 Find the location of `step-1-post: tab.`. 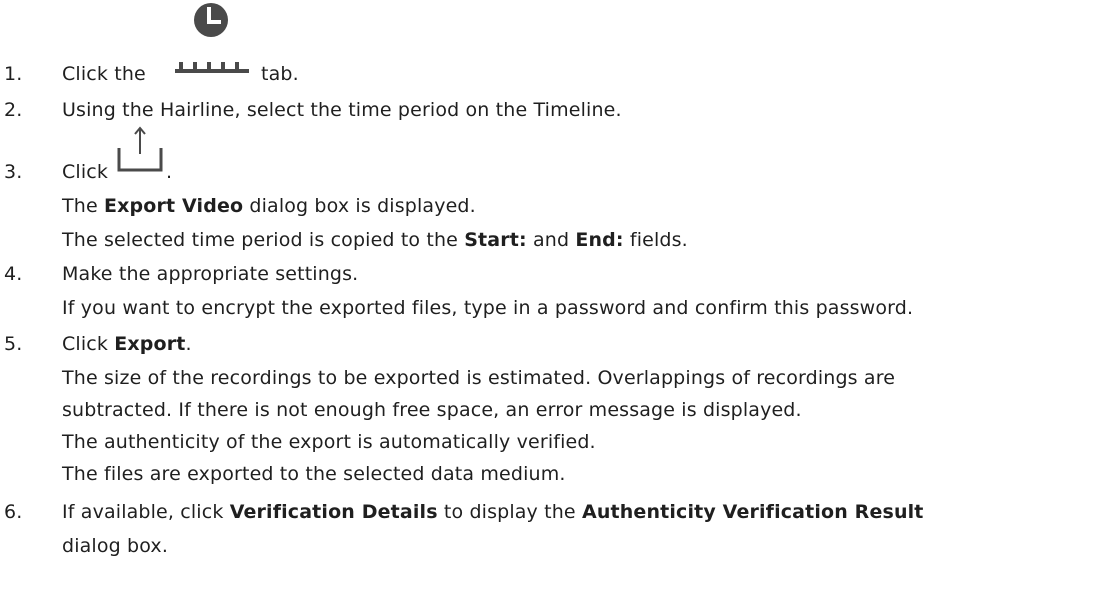

step-1-post: tab. is located at coordinates (280, 74).